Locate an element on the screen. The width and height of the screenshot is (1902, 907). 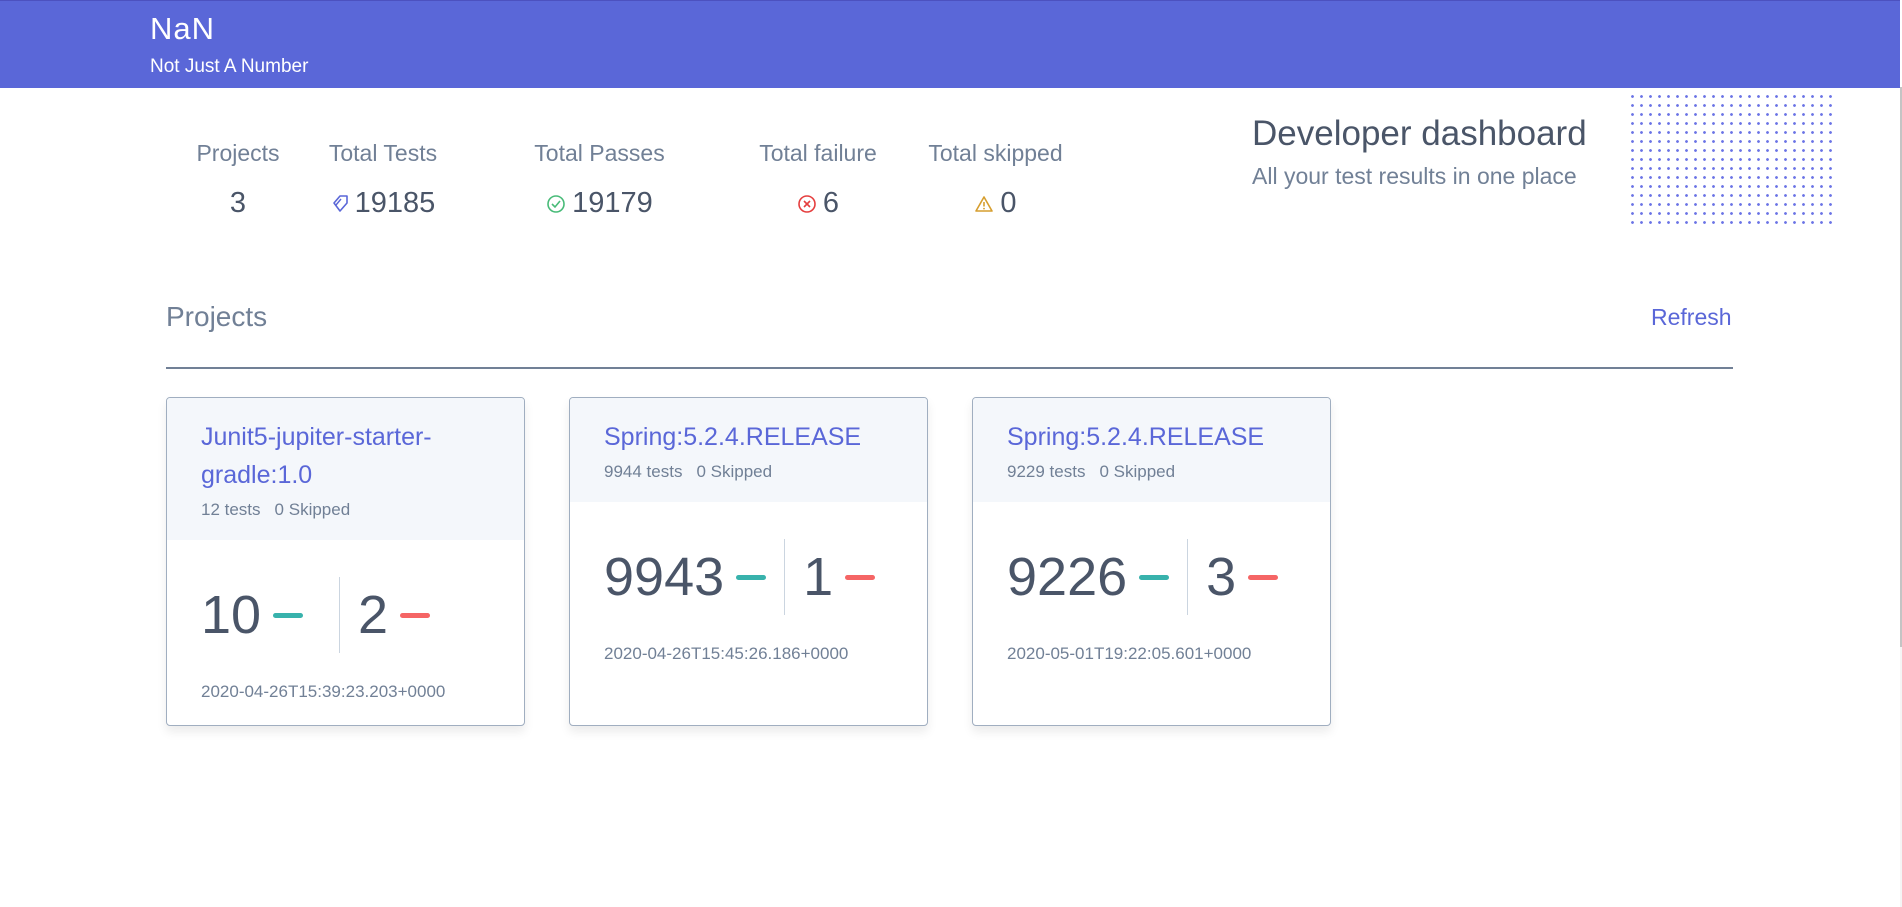
project-test-count: 9229 tests is located at coordinates (1046, 471).